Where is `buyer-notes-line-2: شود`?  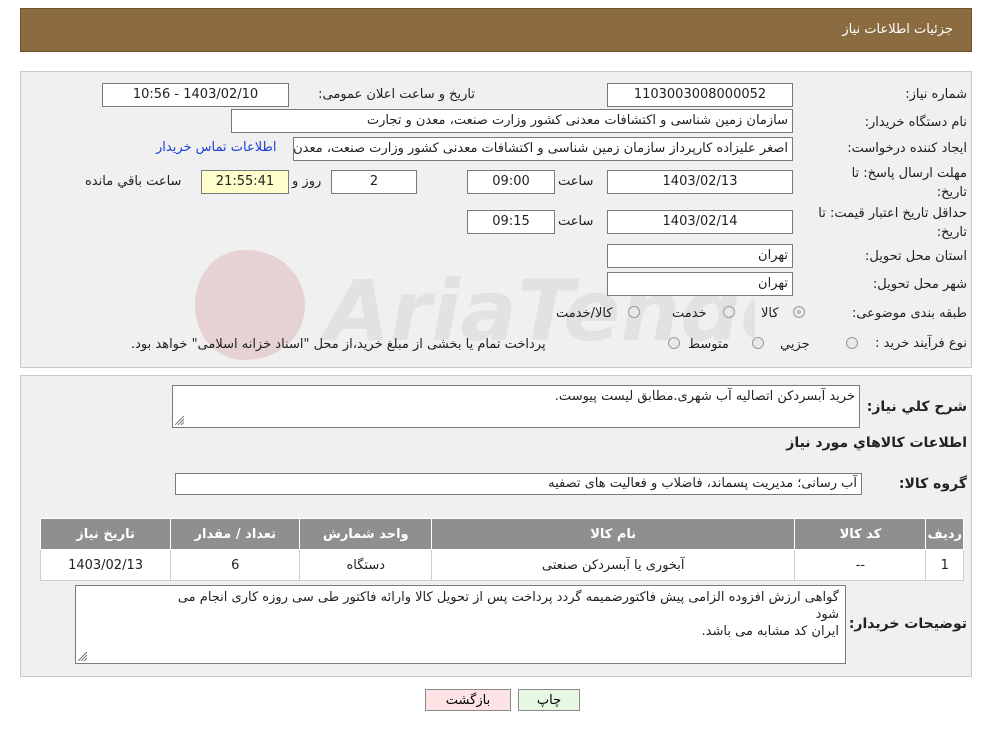
buyer-notes-line-2: شود is located at coordinates (827, 614).